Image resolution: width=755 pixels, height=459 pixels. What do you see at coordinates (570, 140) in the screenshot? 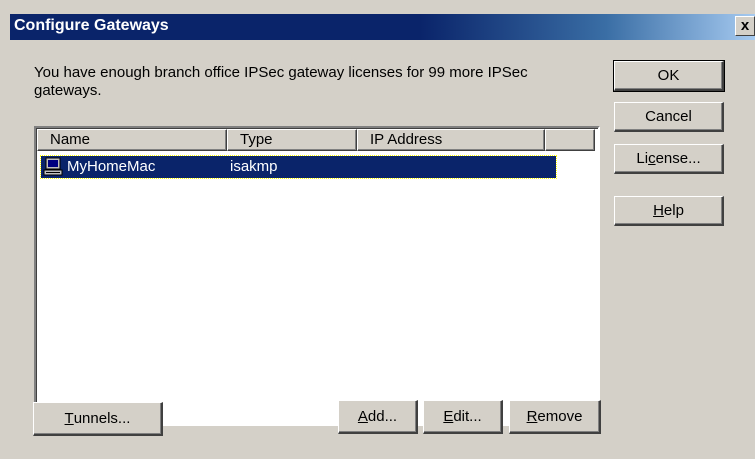
I see `column-header-filler` at bounding box center [570, 140].